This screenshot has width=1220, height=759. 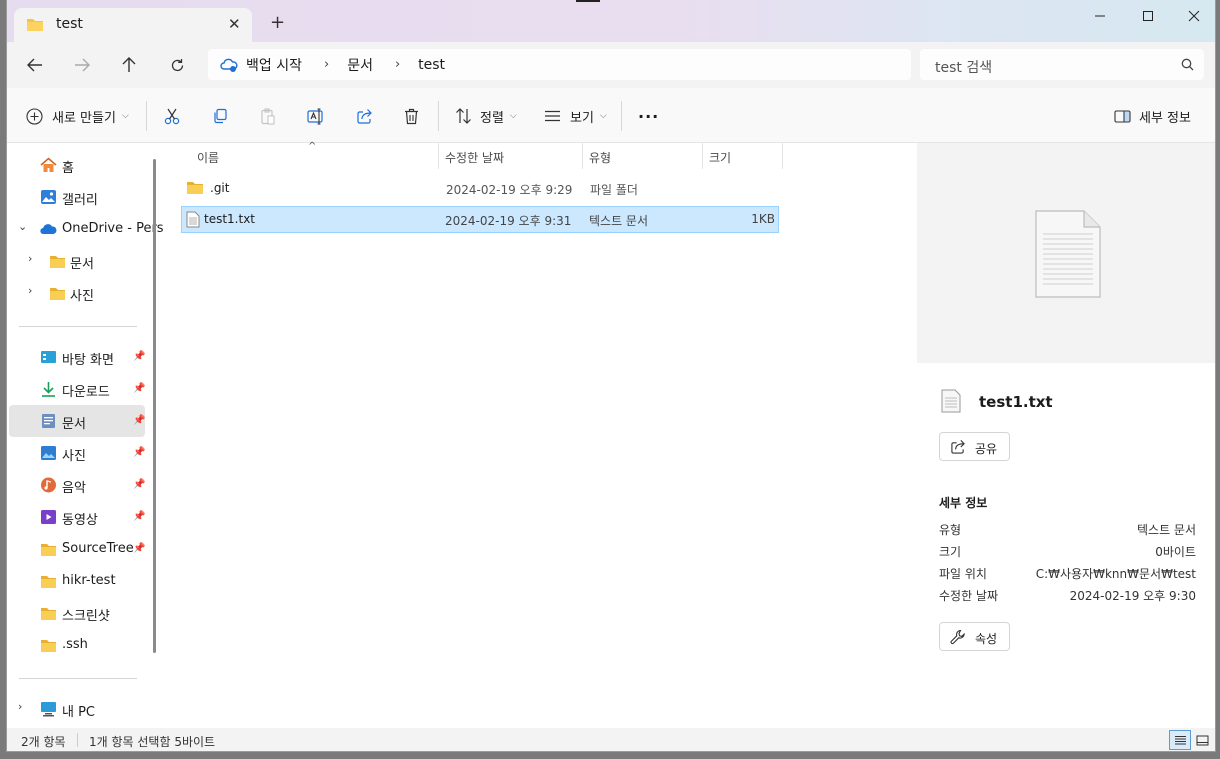 I want to click on view-button: 보기 ⌵, so click(x=575, y=116).